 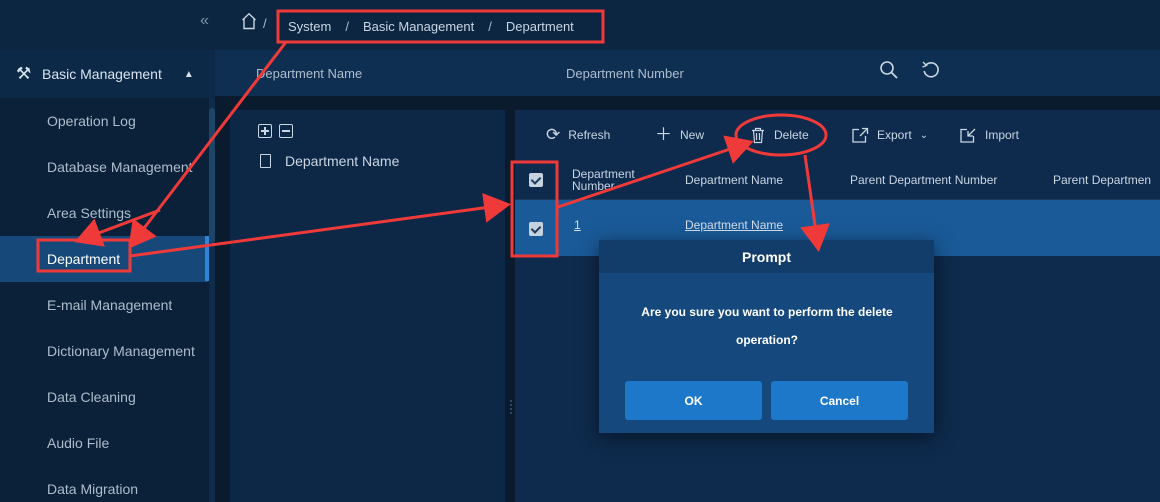 I want to click on wrench-icon: ⚒, so click(x=24, y=73).